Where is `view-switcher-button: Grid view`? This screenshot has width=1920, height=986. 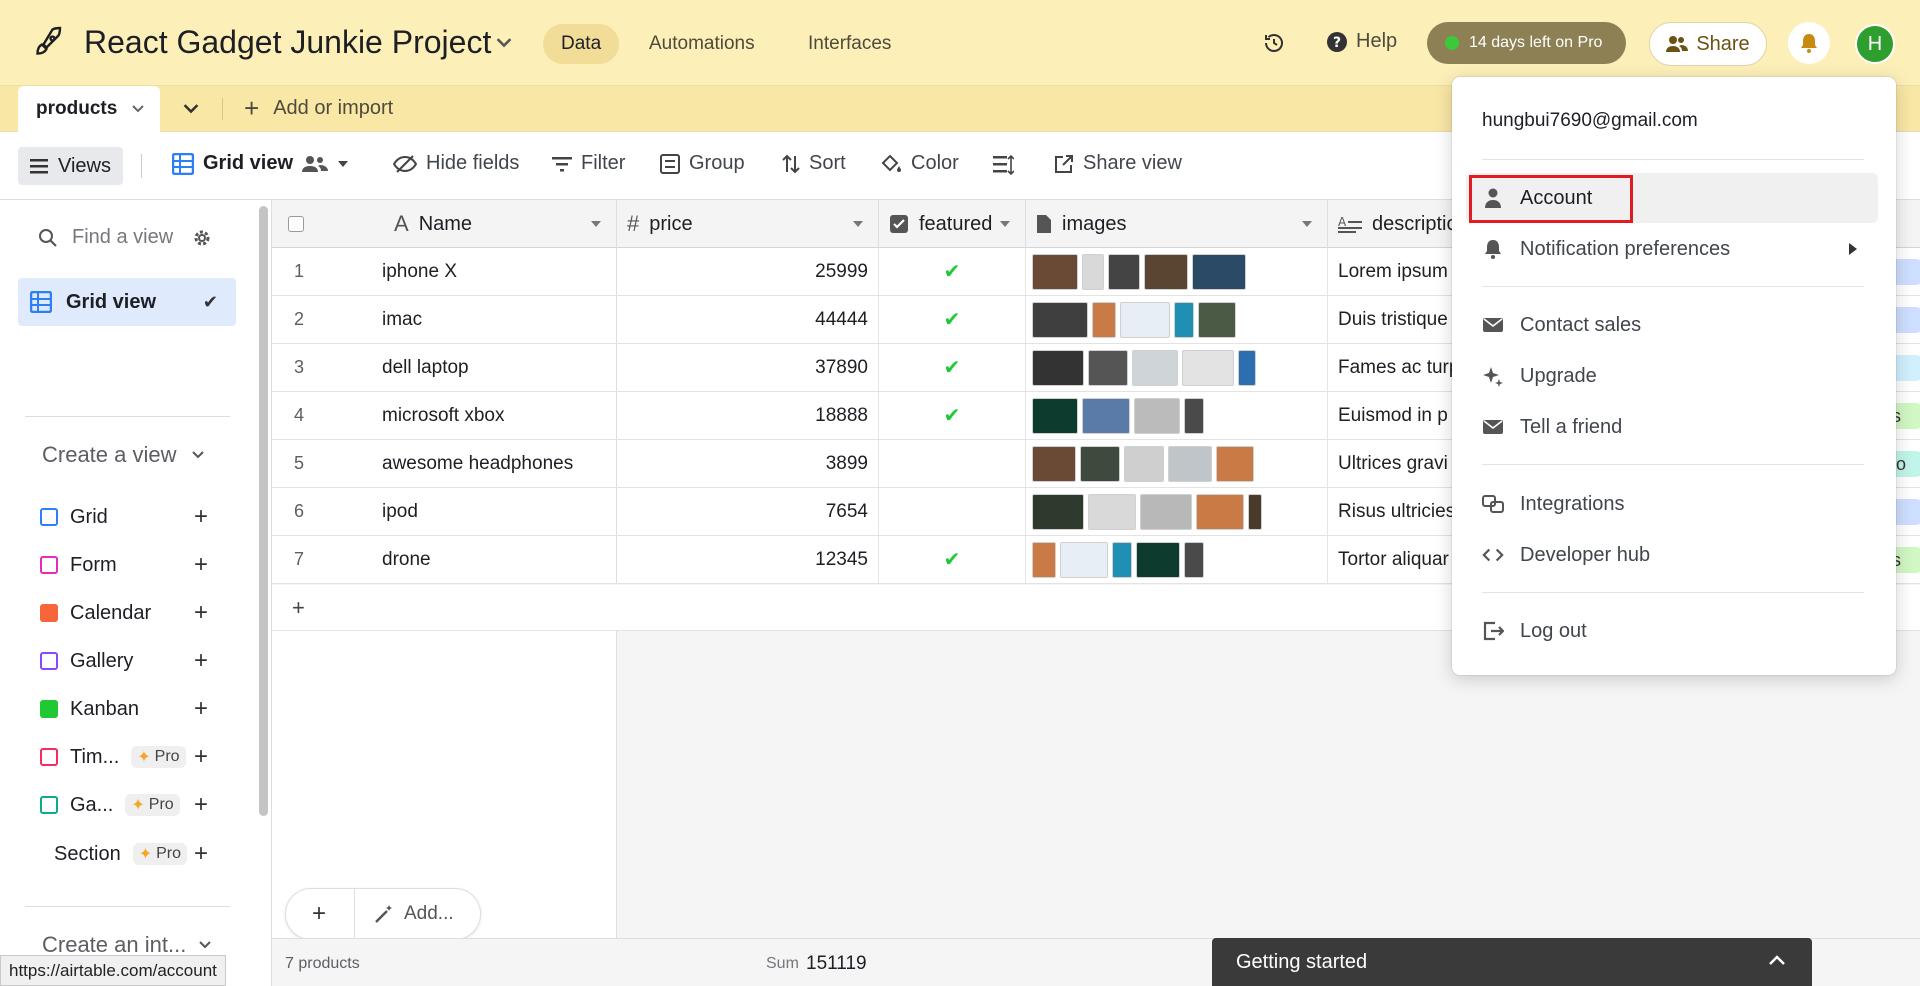
view-switcher-button: Grid view is located at coordinates (260, 163).